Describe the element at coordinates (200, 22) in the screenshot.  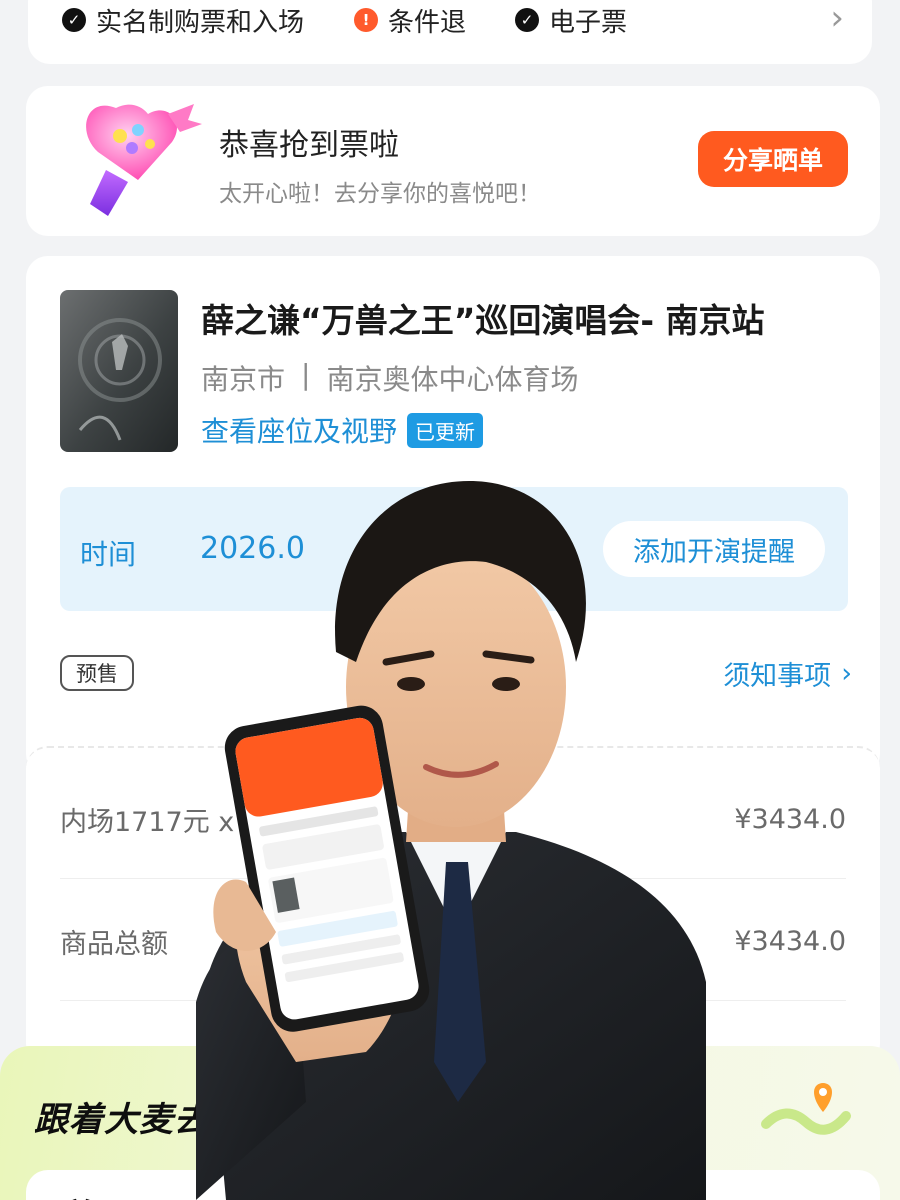
I see `feature-label: 实名制购票和入场` at that location.